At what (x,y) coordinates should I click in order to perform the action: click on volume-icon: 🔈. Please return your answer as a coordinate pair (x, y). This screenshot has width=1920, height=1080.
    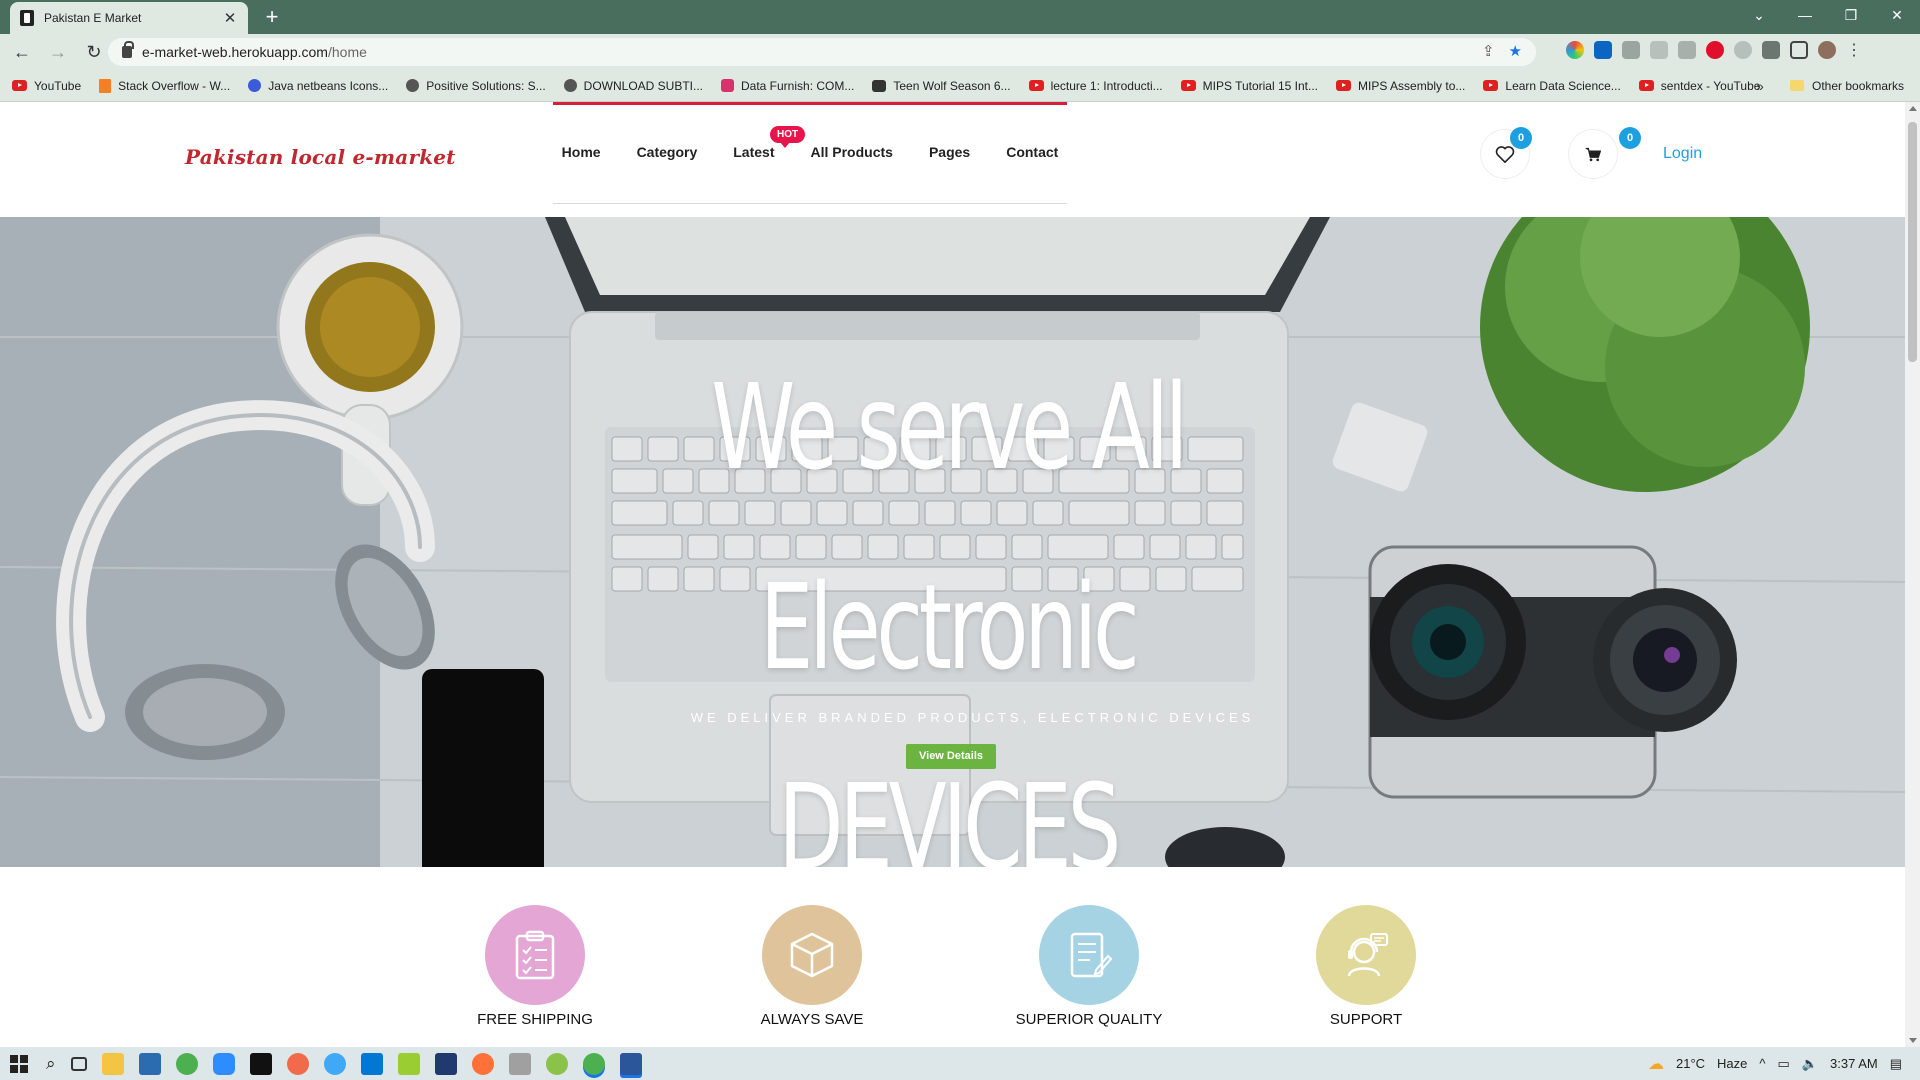
    Looking at the image, I should click on (1810, 1064).